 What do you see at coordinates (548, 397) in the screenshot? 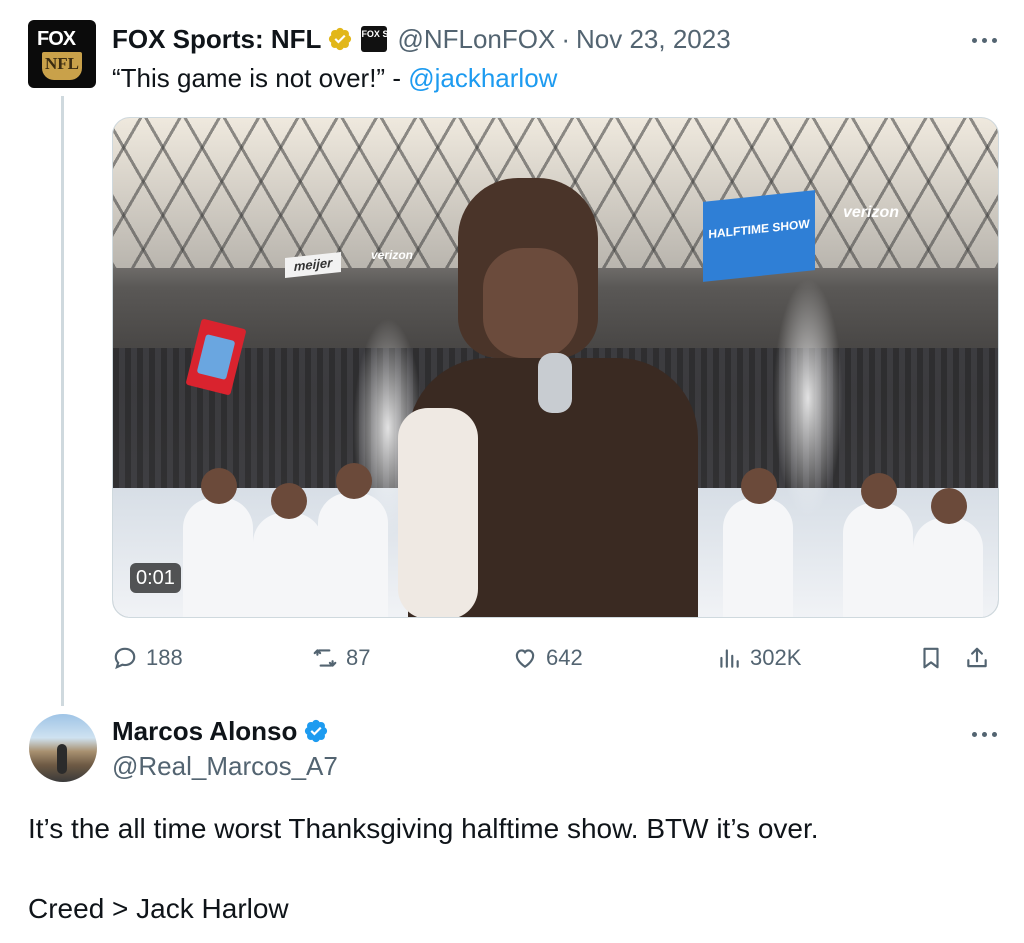
I see `performer-figure` at bounding box center [548, 397].